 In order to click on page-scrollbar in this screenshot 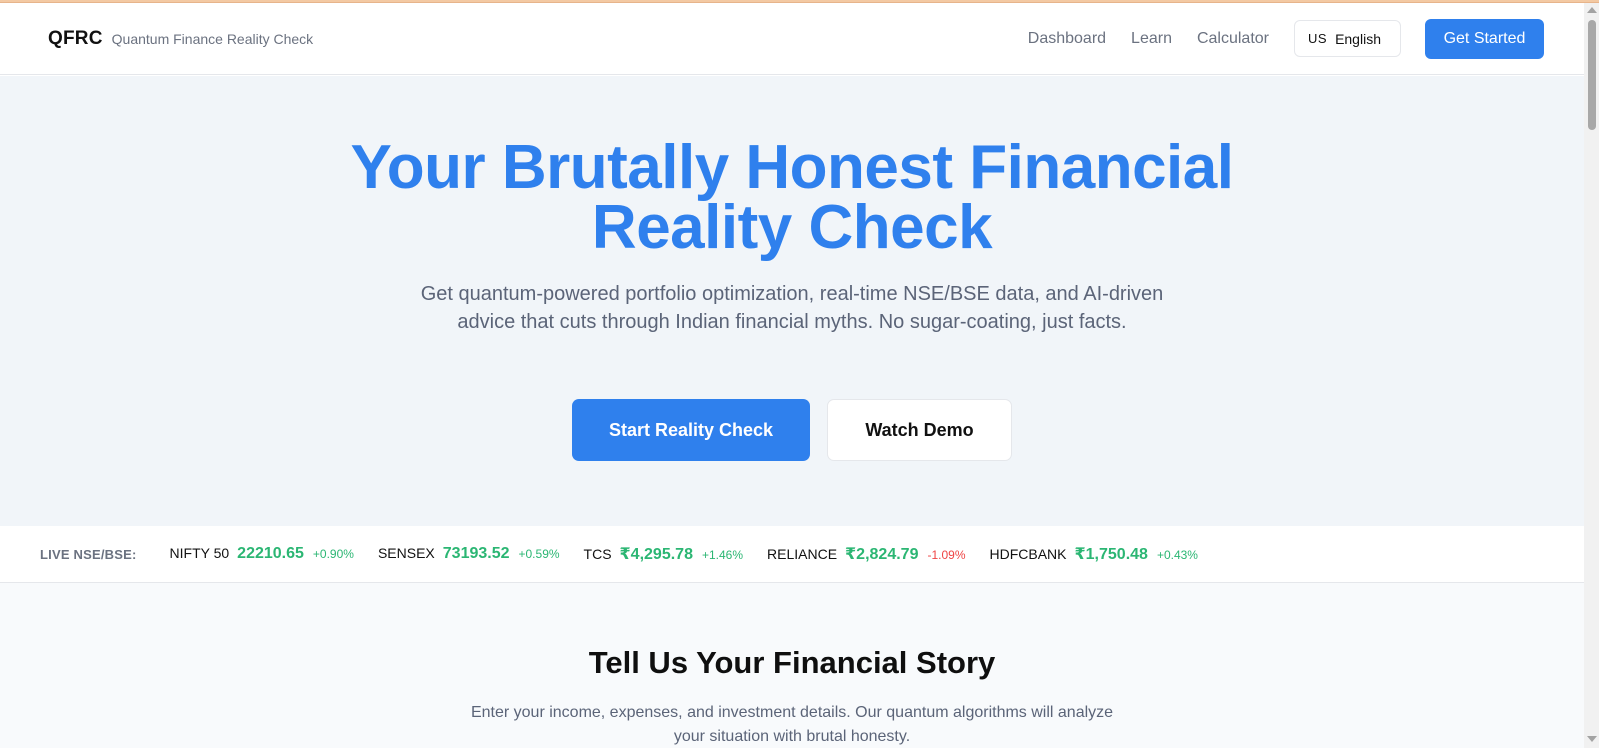, I will do `click(1591, 375)`.